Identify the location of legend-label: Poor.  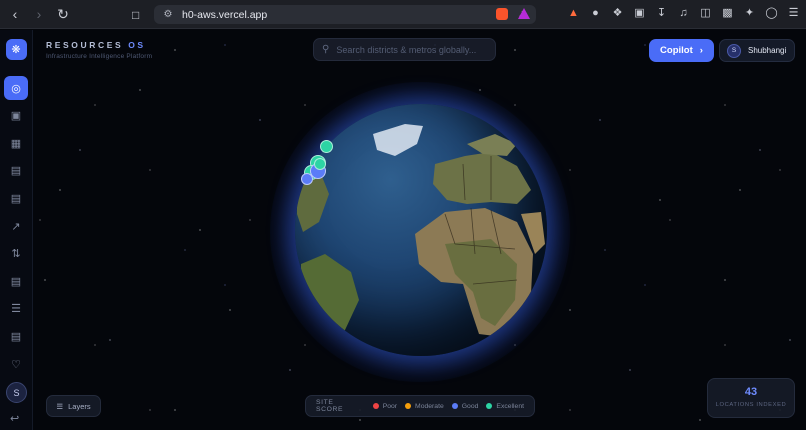
(390, 406).